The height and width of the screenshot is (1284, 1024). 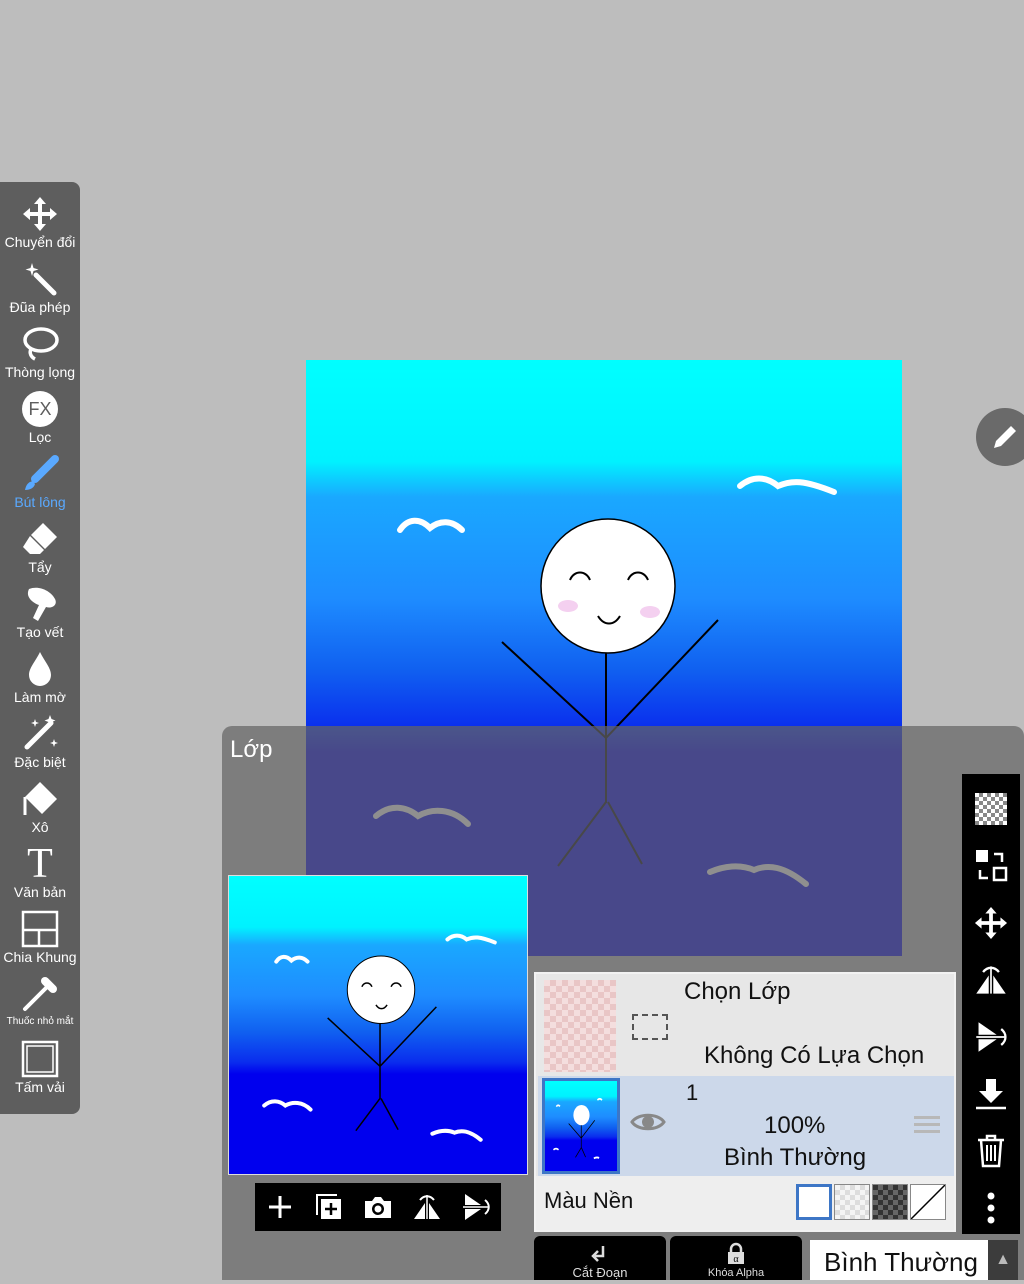 I want to click on tool-filter: FX Lọc, so click(x=40, y=421).